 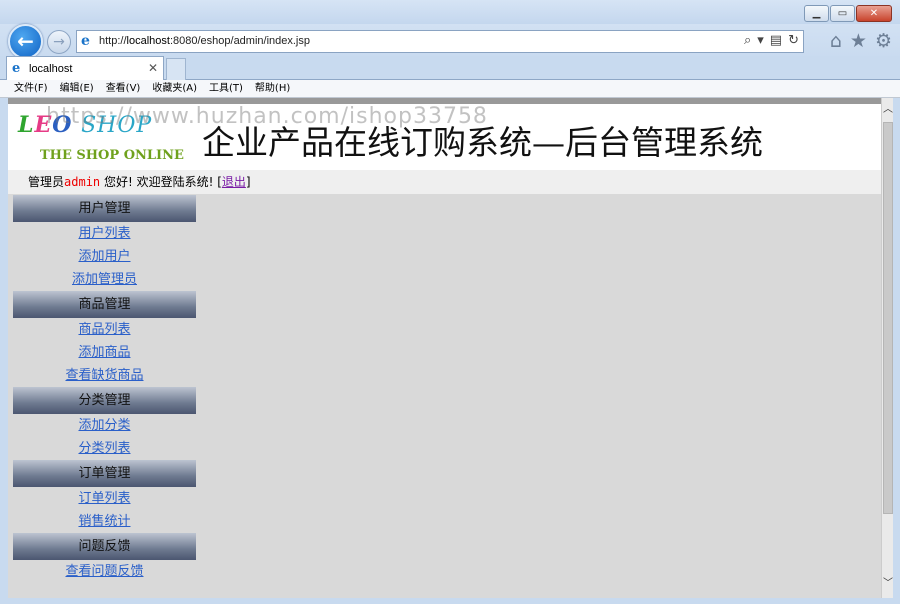 I want to click on link-user-list: 用户列表, so click(x=104, y=233).